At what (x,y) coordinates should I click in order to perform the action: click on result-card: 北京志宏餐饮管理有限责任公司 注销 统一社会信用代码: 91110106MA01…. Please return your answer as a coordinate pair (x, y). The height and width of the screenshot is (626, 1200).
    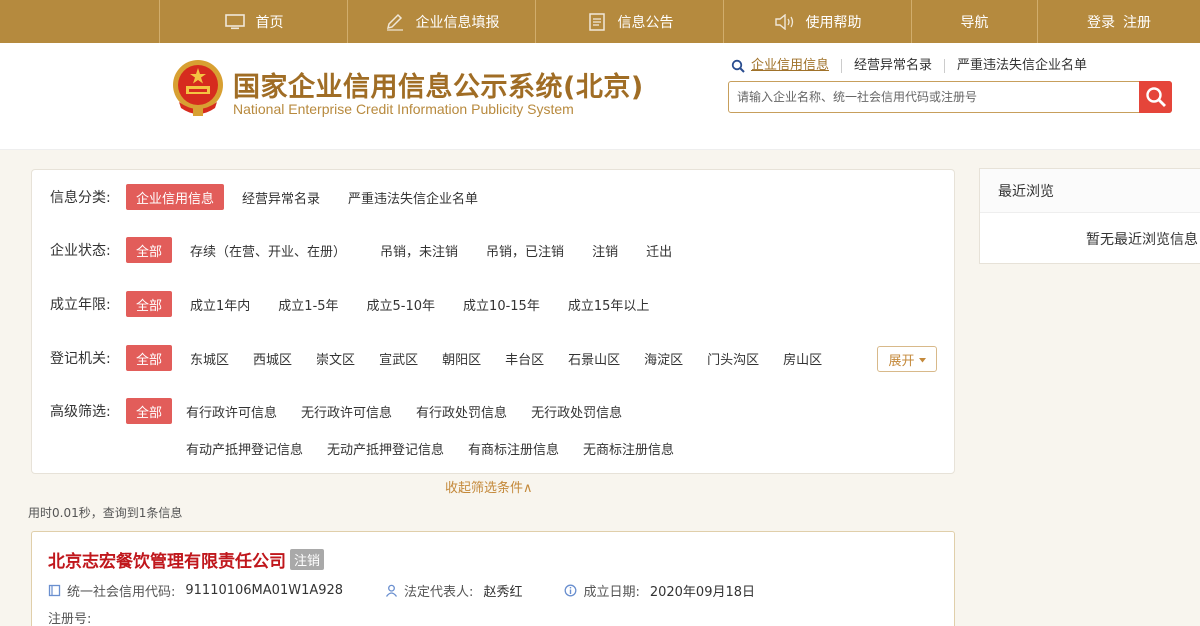
    Looking at the image, I should click on (493, 578).